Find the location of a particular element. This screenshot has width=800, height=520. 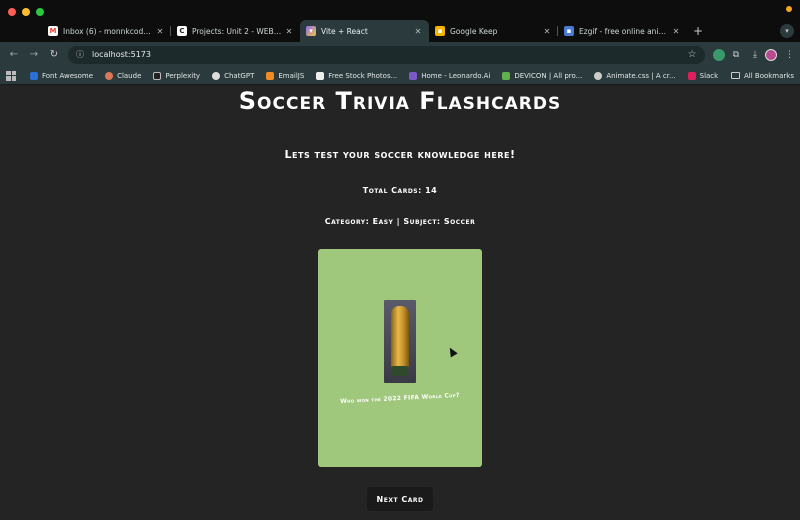

gmail-icon: M is located at coordinates (53, 31).